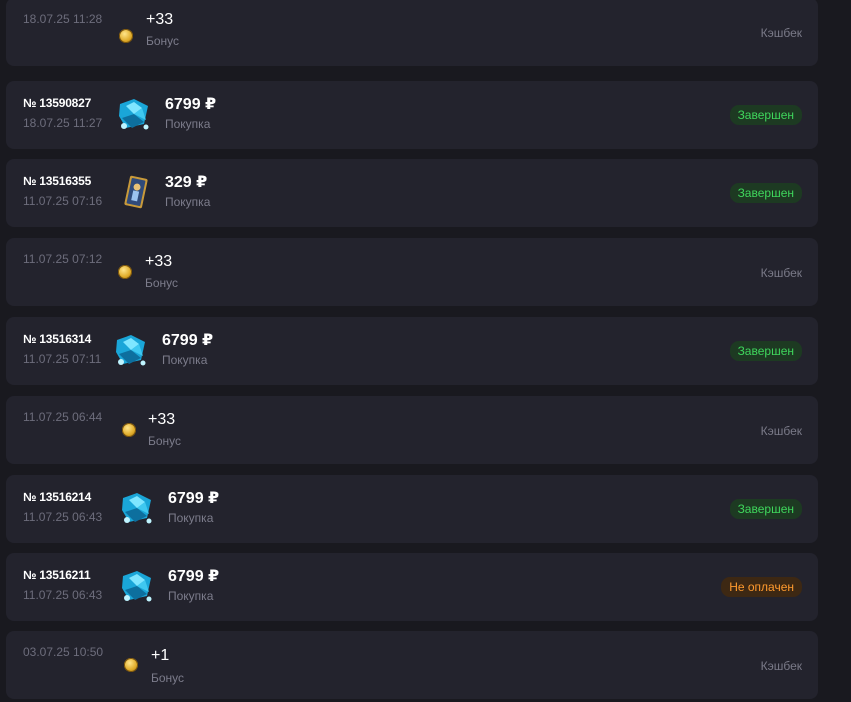 Image resolution: width=851 pixels, height=702 pixels. Describe the element at coordinates (63, 417) in the screenshot. I see `transaction-date: 11.07.25 06:44` at that location.